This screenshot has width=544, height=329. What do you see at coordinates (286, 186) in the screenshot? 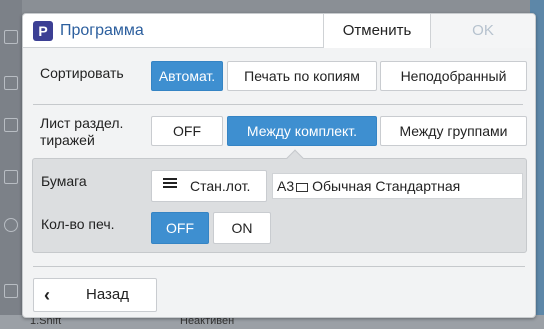
I see `paper-size: A3` at bounding box center [286, 186].